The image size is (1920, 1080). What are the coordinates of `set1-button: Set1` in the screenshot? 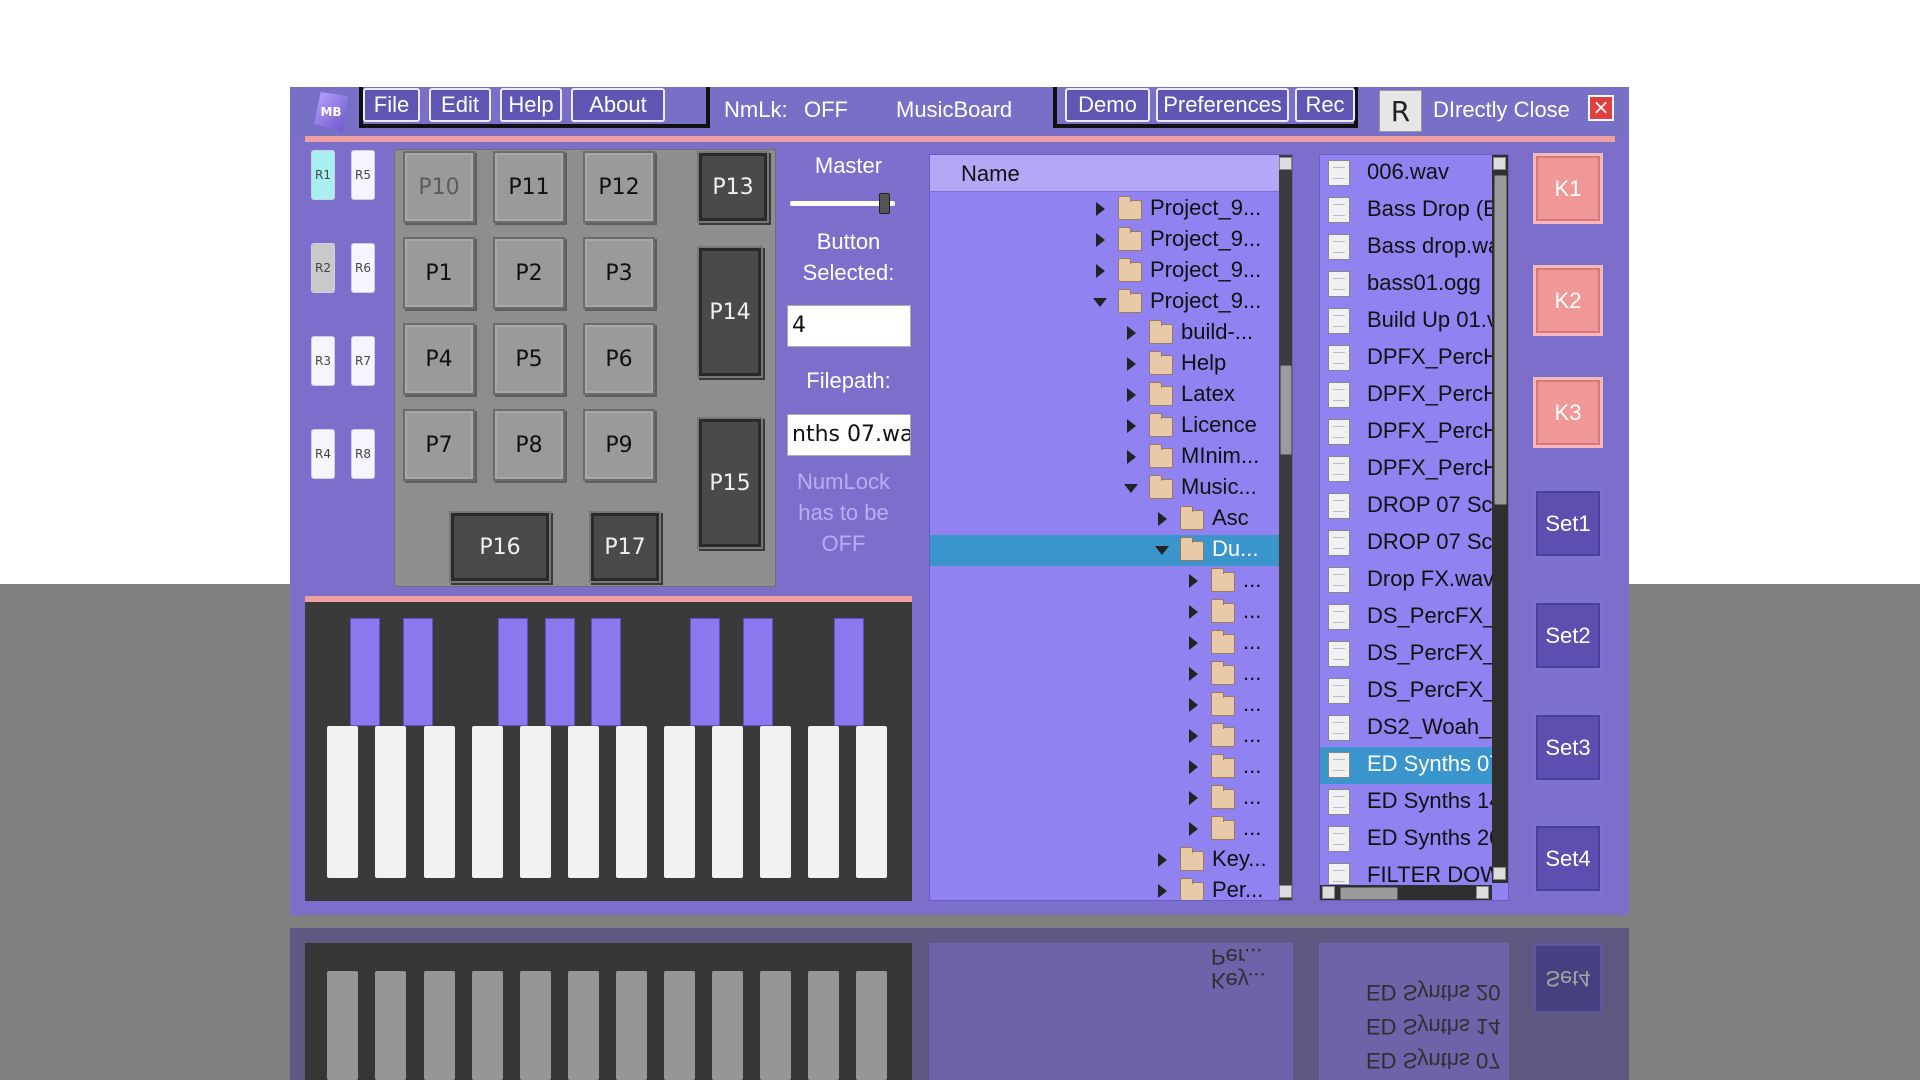 It's located at (1568, 523).